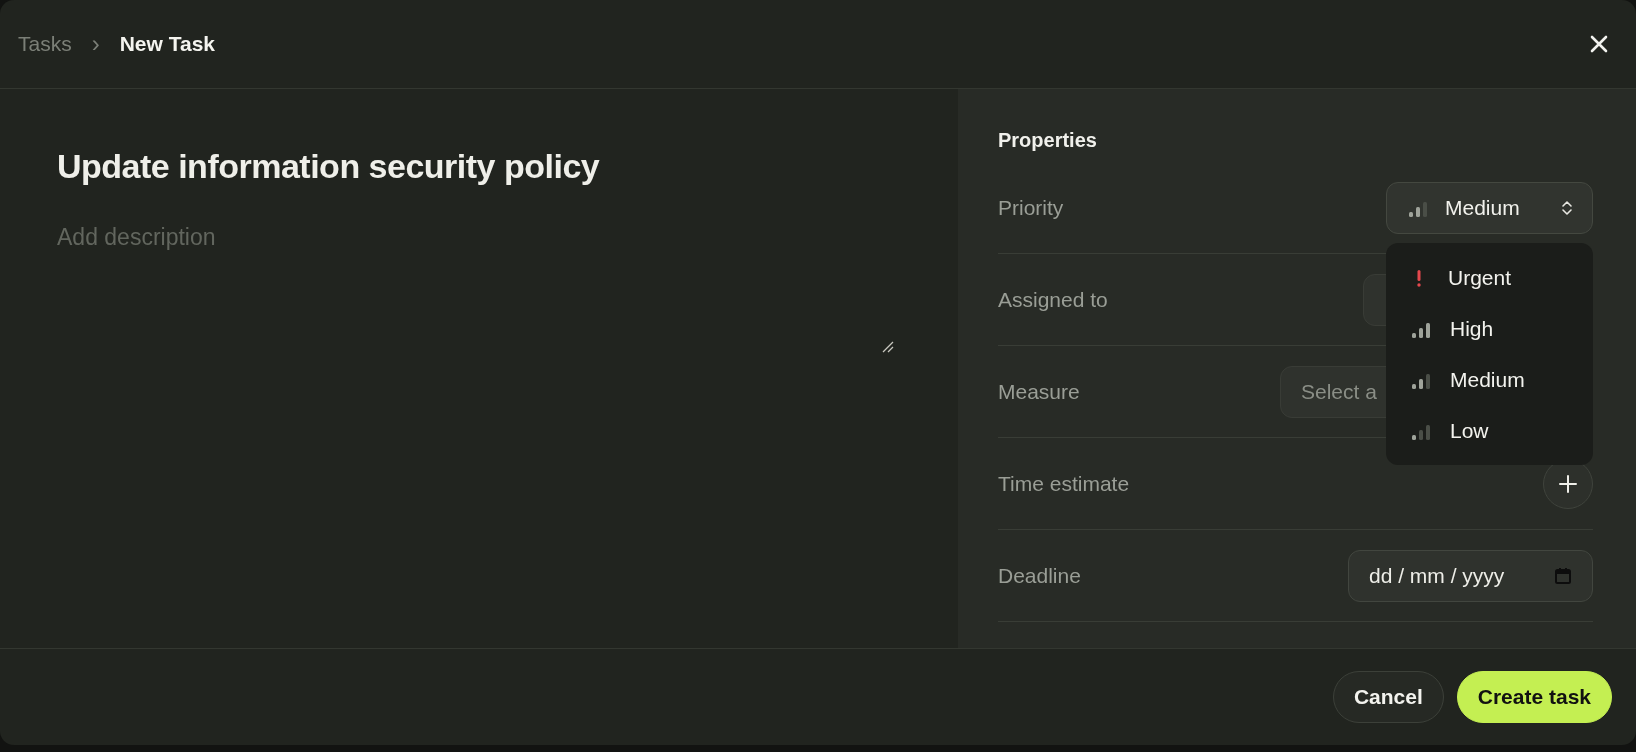 Image resolution: width=1636 pixels, height=752 pixels. Describe the element at coordinates (1388, 697) in the screenshot. I see `cancel-button: Cancel` at that location.